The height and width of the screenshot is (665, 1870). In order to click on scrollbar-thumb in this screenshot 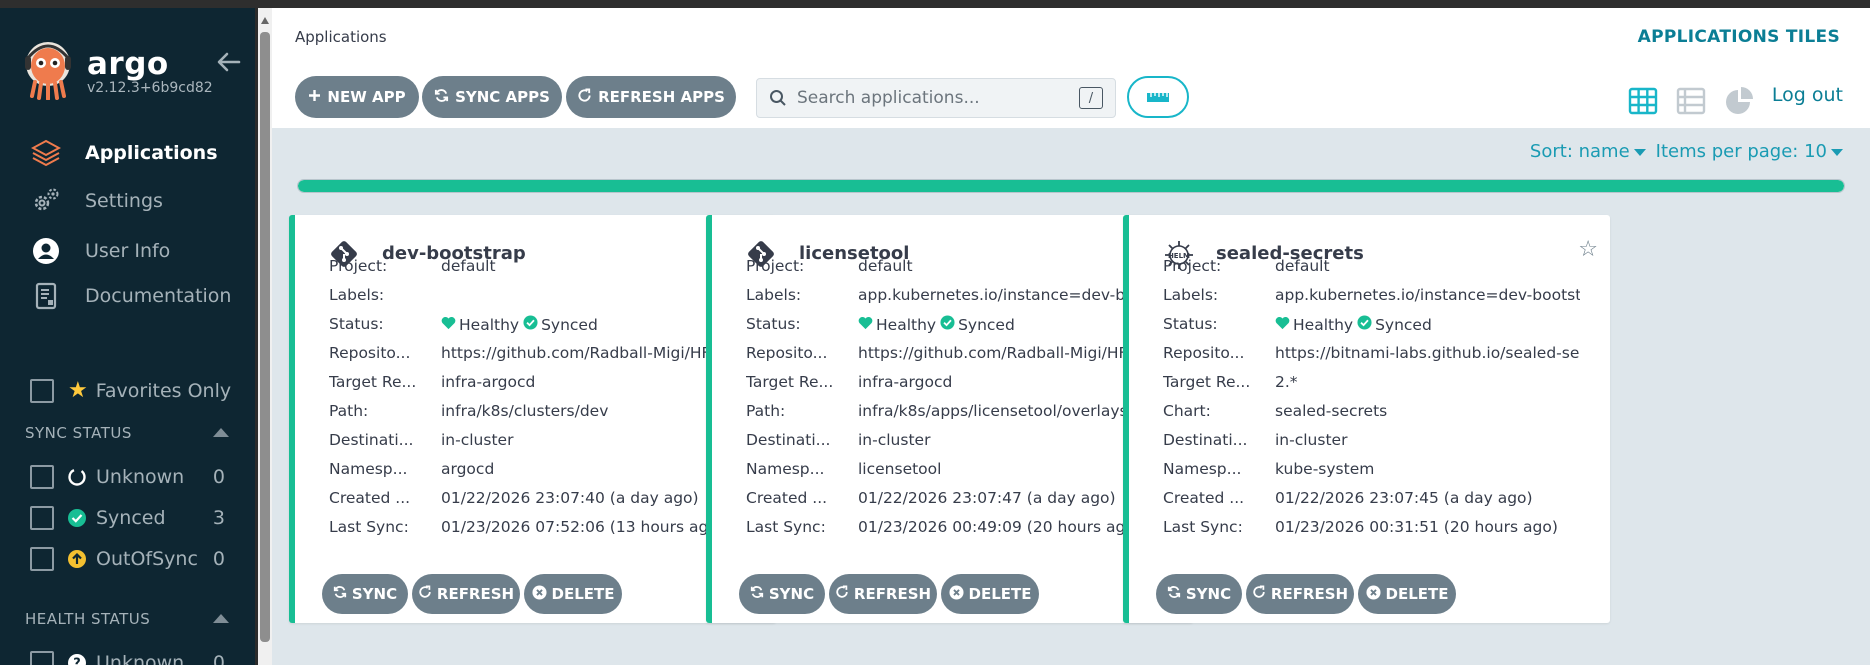, I will do `click(265, 337)`.